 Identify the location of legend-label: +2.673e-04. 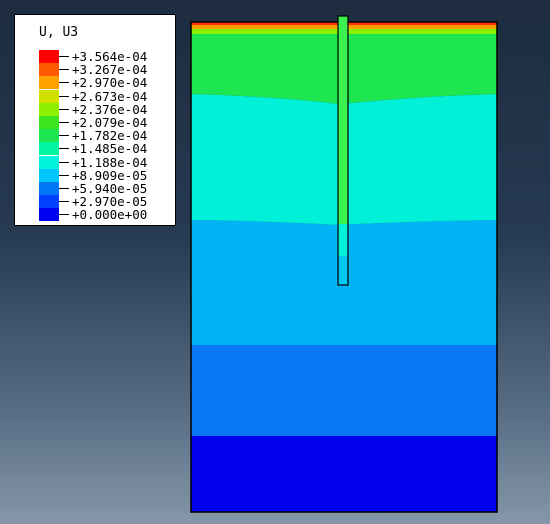
(110, 96).